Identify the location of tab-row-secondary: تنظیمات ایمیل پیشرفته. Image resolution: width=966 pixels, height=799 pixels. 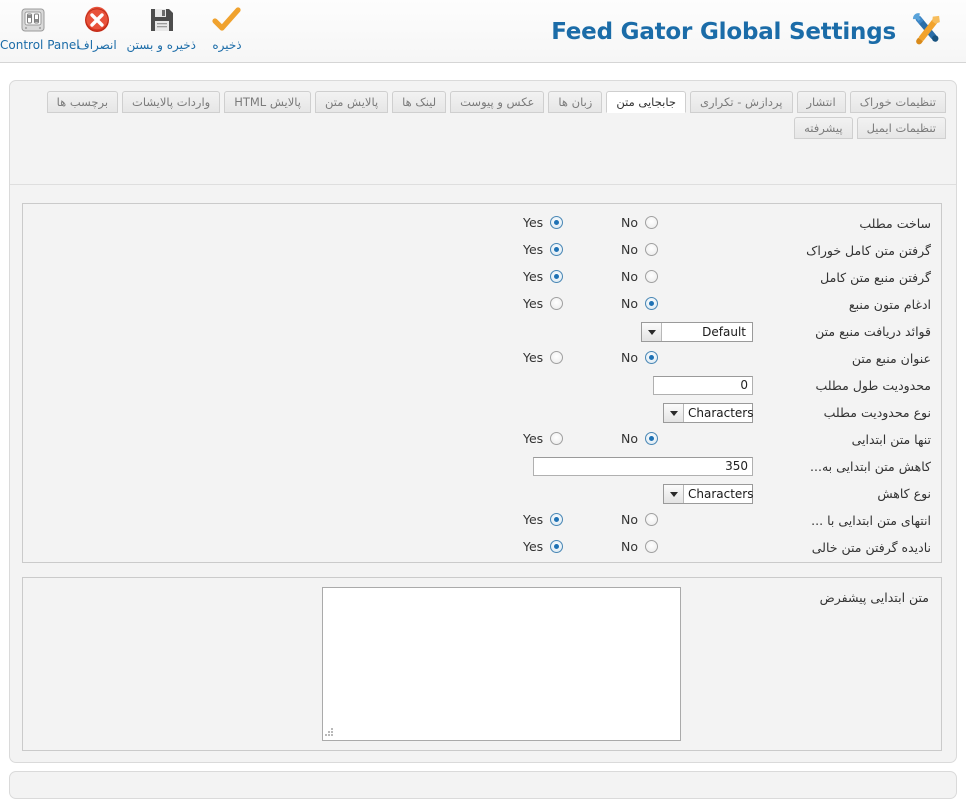
(870, 128).